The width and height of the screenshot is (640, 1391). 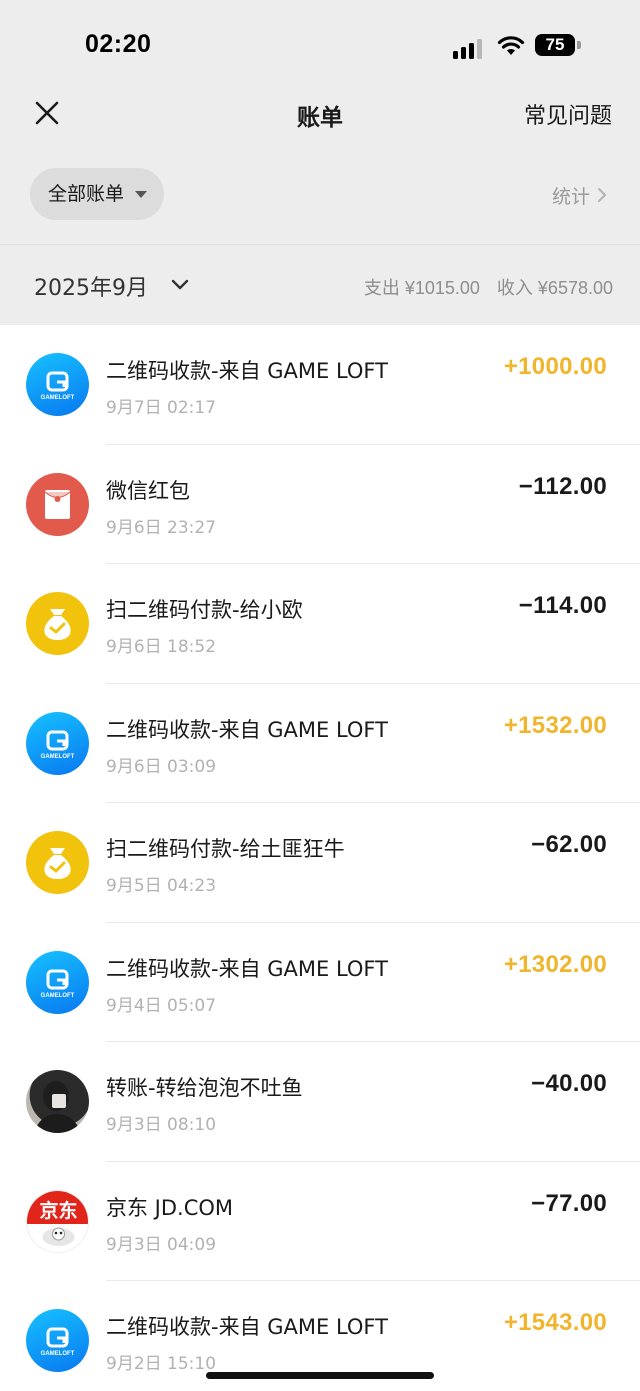 What do you see at coordinates (555, 45) in the screenshot?
I see `battery-indicator: 75` at bounding box center [555, 45].